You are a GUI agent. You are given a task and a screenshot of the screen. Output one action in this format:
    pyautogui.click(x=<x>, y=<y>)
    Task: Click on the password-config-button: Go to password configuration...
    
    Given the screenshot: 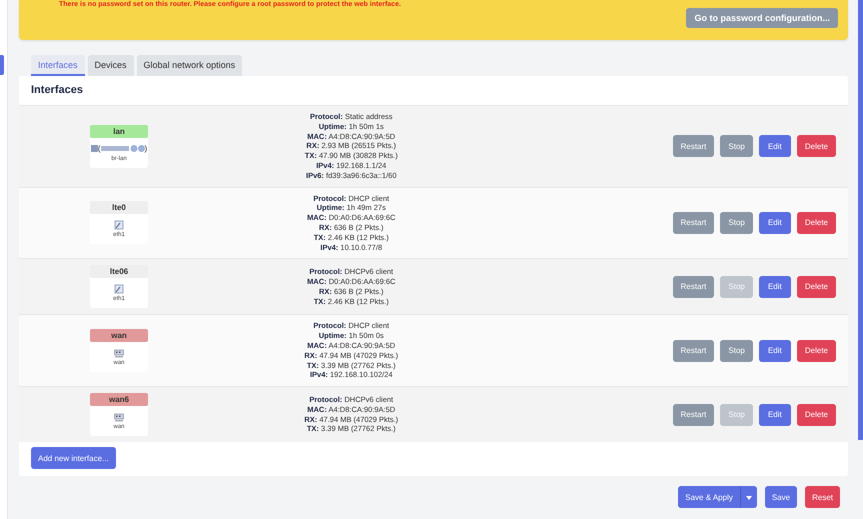 What is the action you would take?
    pyautogui.click(x=762, y=18)
    